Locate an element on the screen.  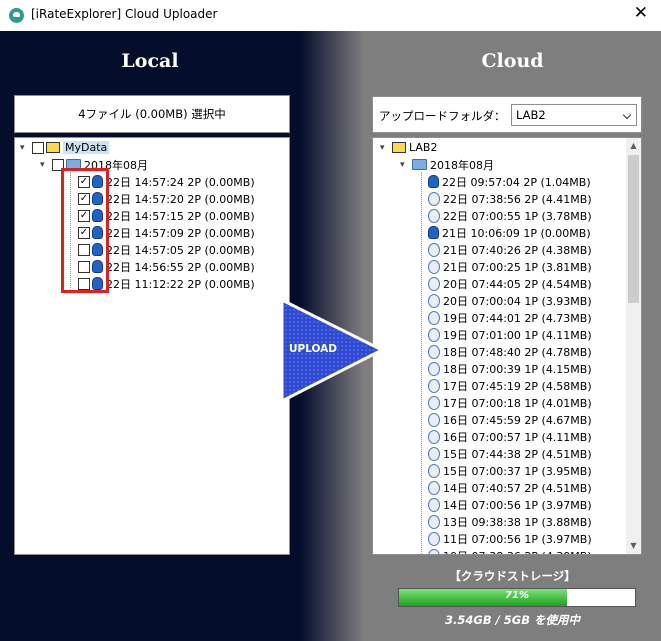
scroll-down-icon: ▼ is located at coordinates (633, 546).